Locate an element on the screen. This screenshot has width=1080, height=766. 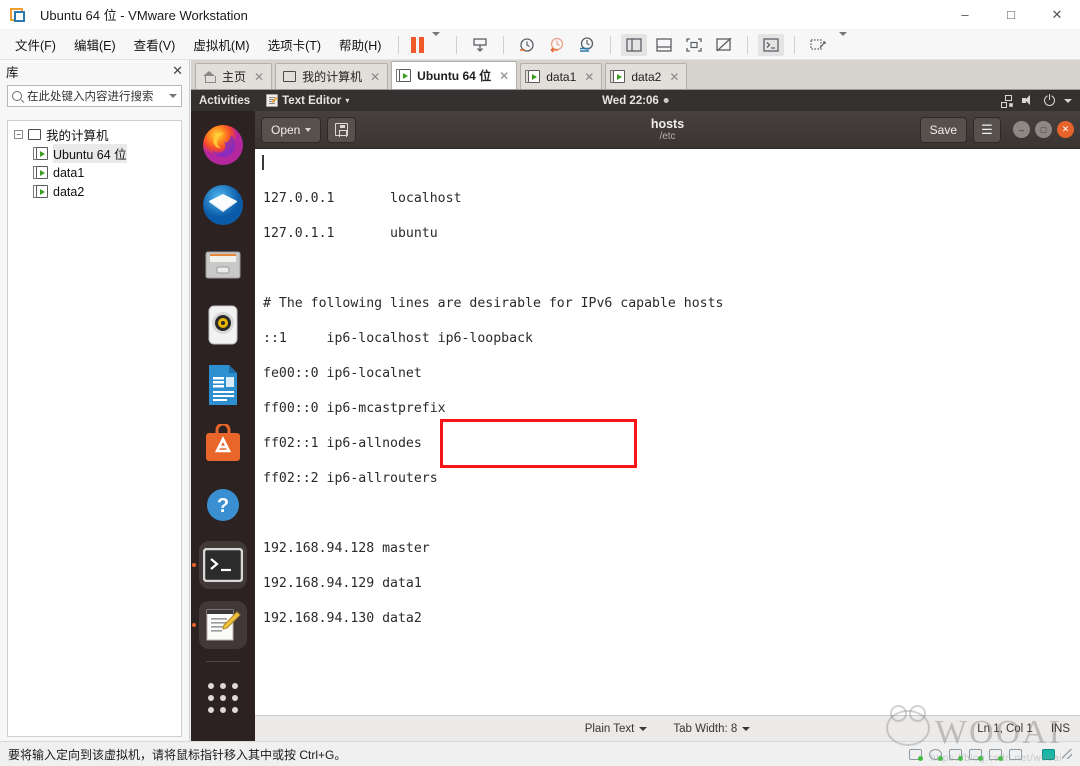
send-ctrl-alt-del-button is located at coordinates (818, 45).